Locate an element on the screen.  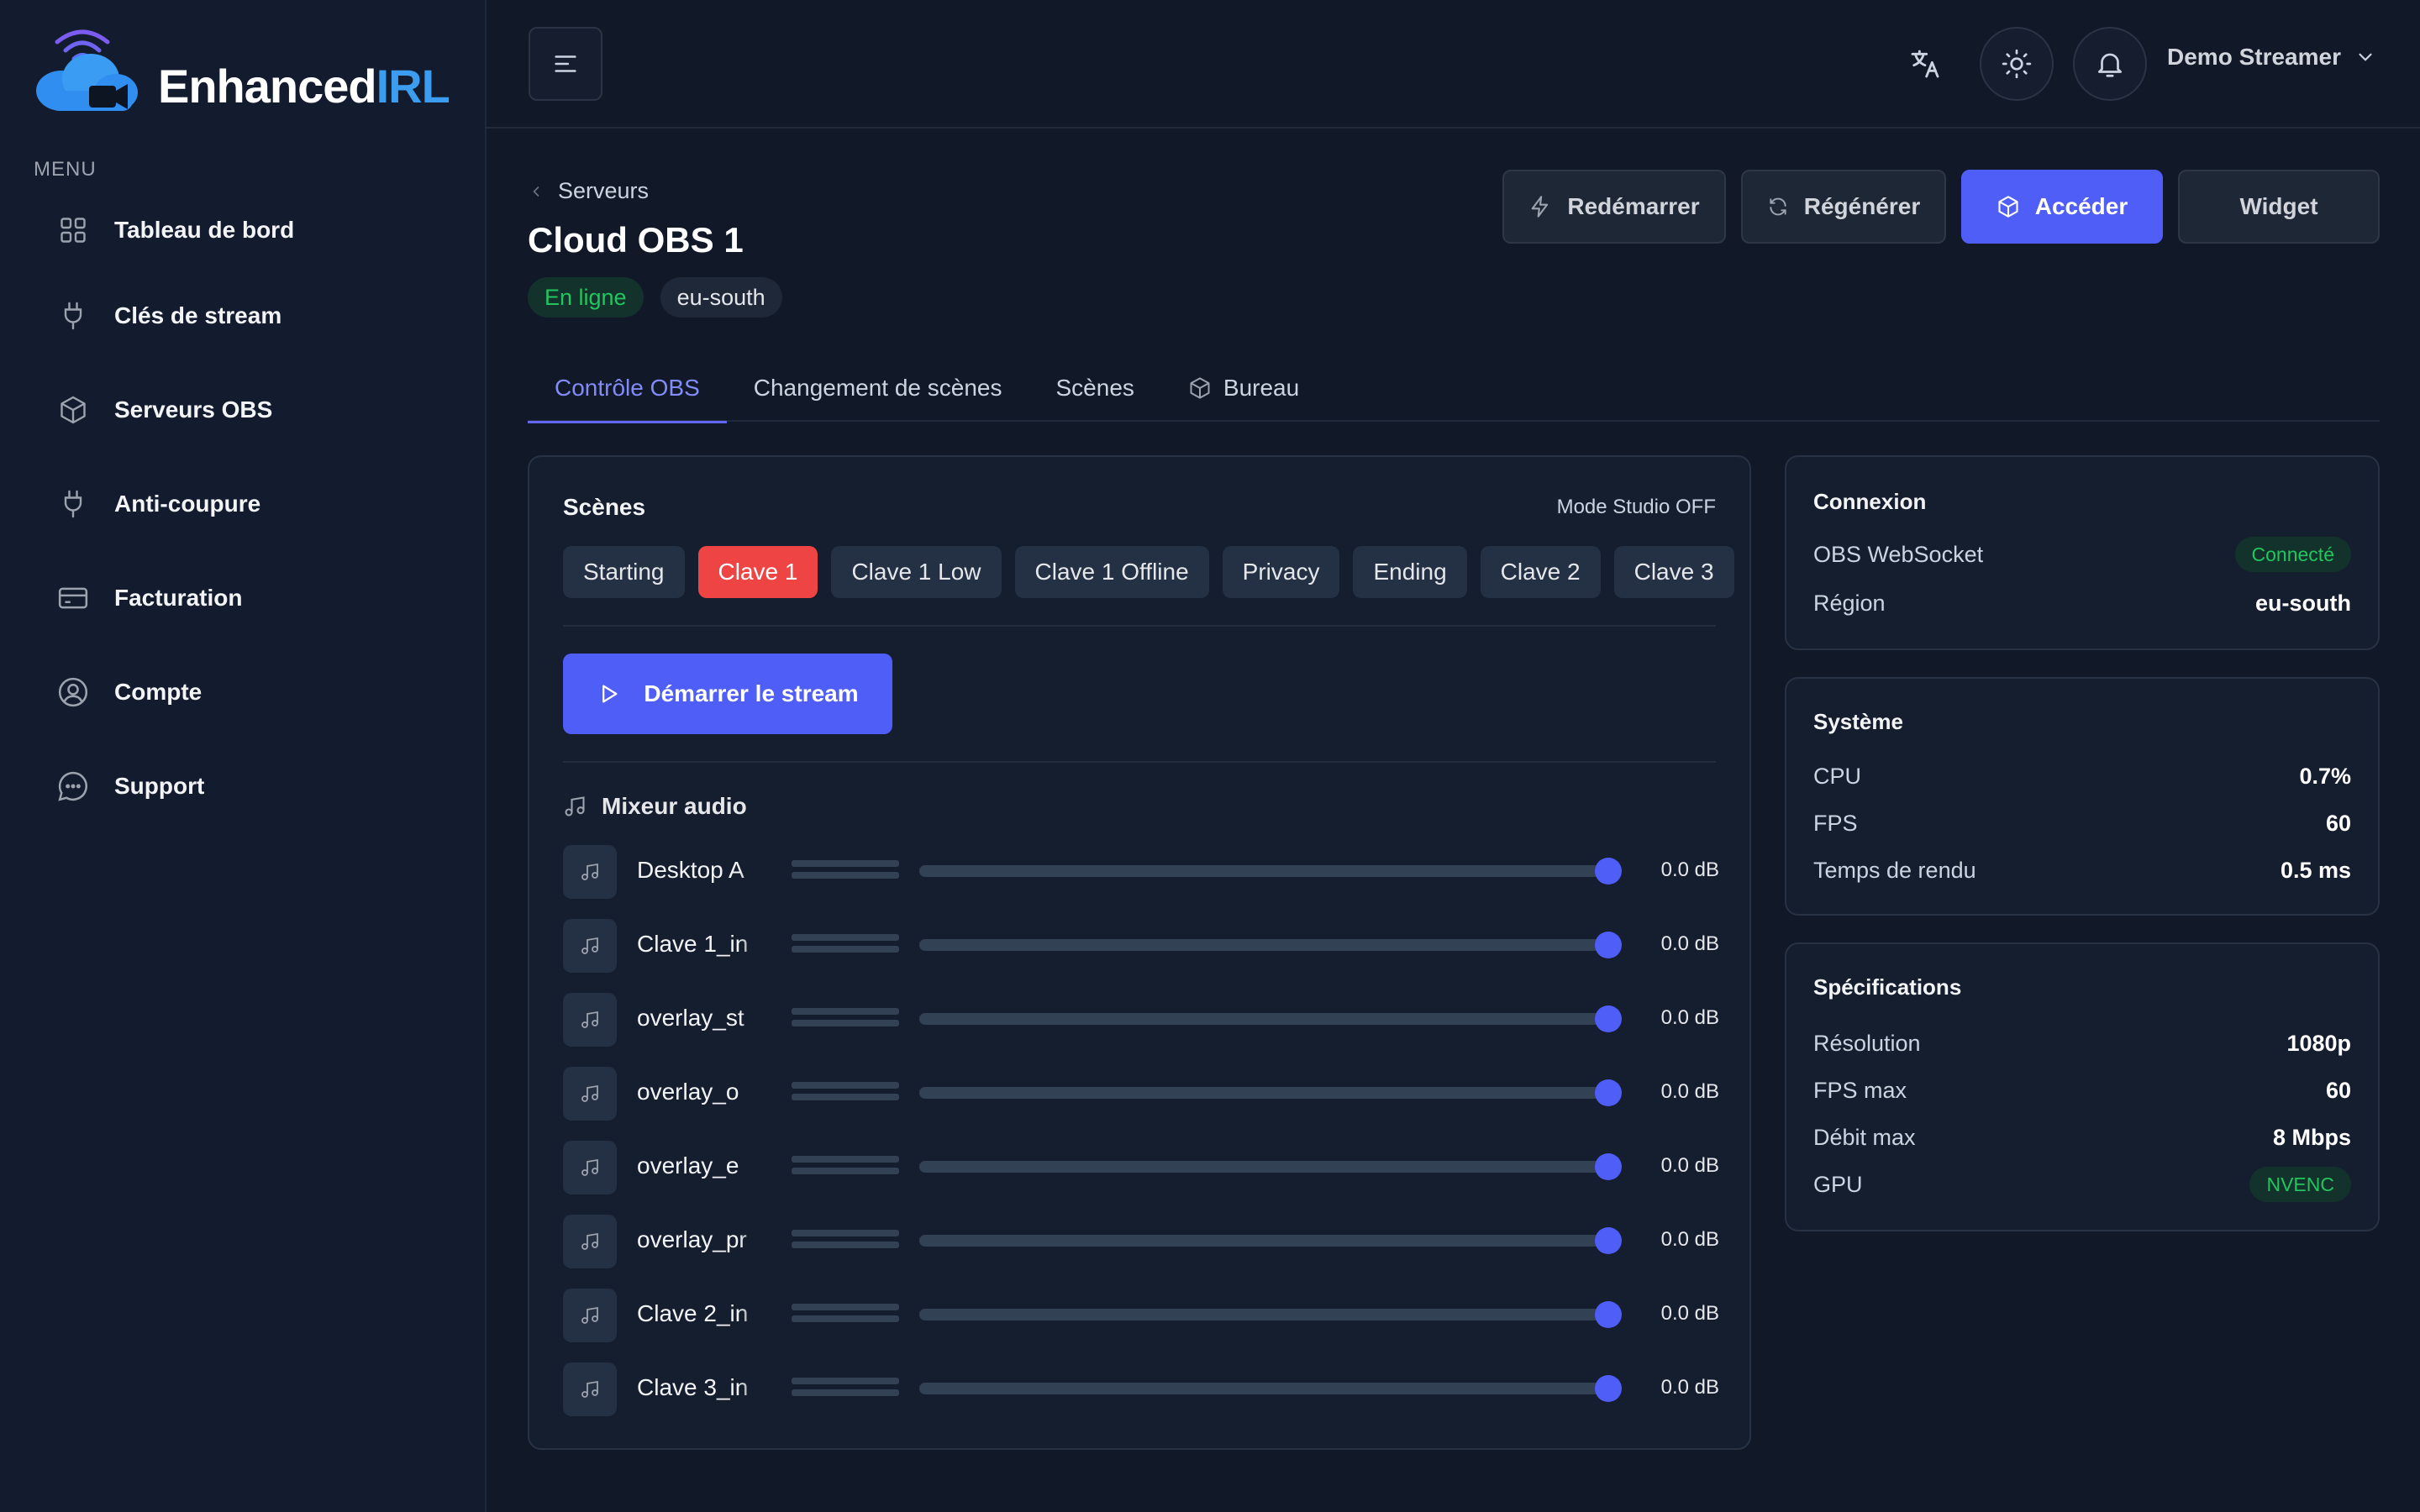
sidebar-item-label: Serveurs OBS is located at coordinates (193, 409).